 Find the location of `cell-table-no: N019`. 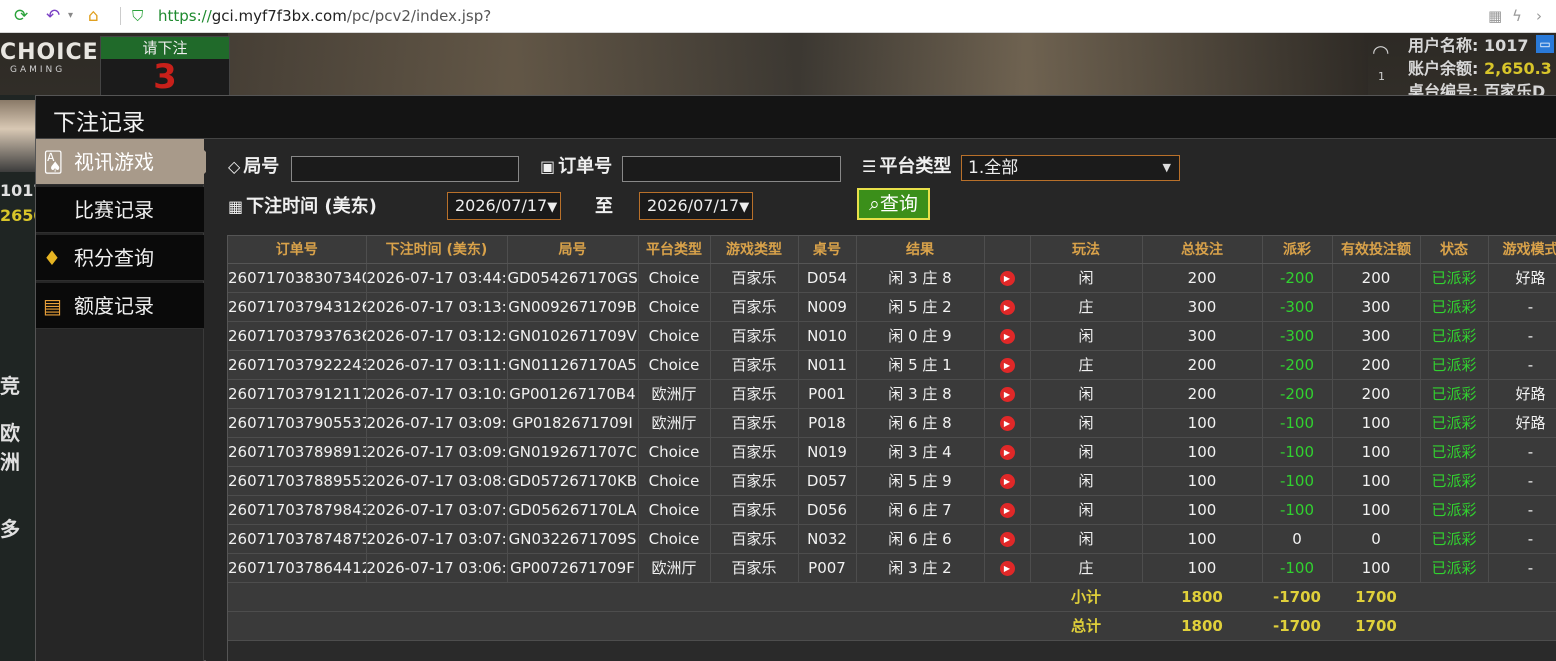

cell-table-no: N019 is located at coordinates (827, 452).